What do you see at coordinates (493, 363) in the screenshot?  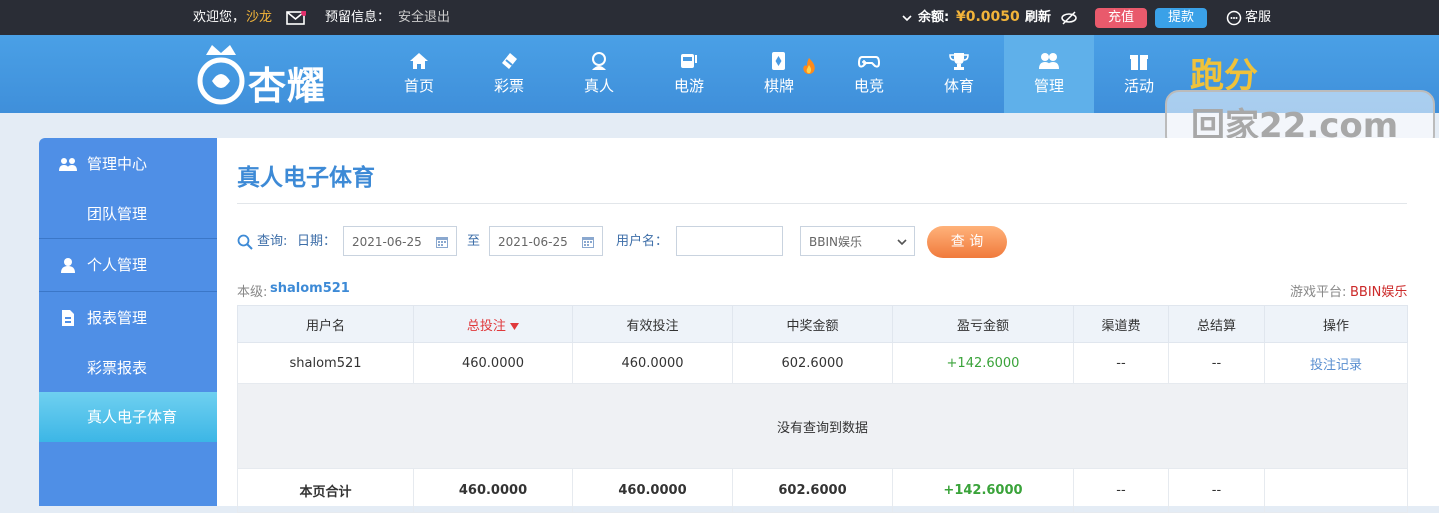 I see `cell-total-bet: 460.0000` at bounding box center [493, 363].